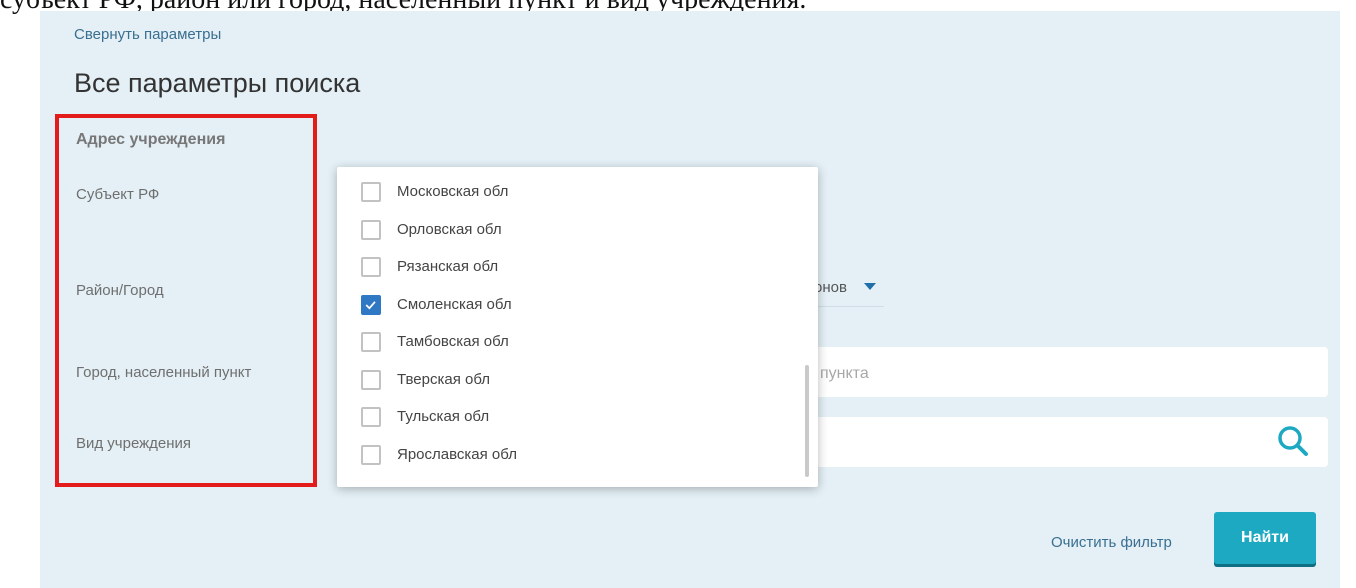 The width and height of the screenshot is (1356, 588). Describe the element at coordinates (453, 191) in the screenshot. I see `option-label: Московская обл` at that location.